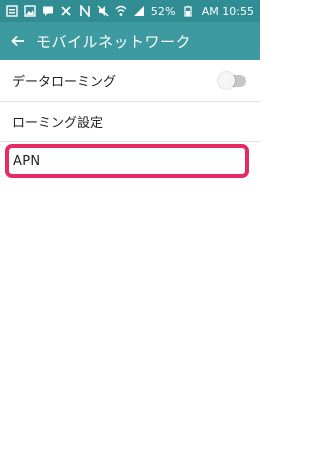  Describe the element at coordinates (130, 81) in the screenshot. I see `data-roaming-item: データローミング` at that location.